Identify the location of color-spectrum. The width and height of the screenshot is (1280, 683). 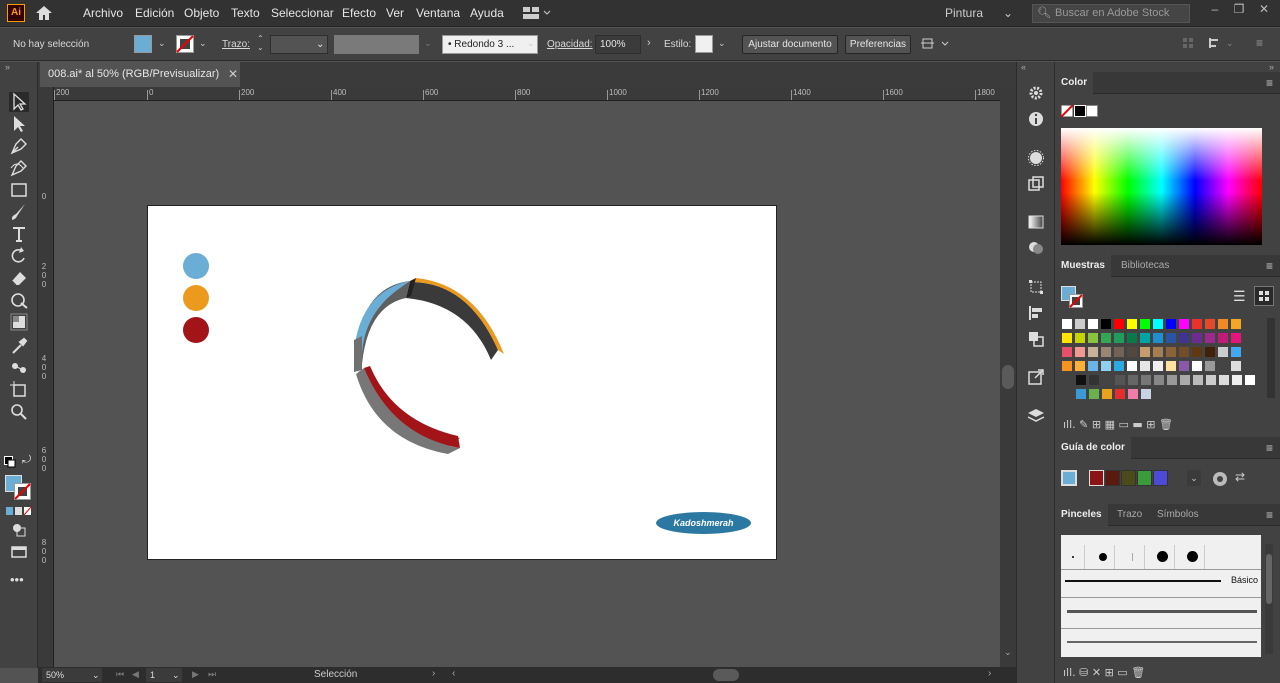
(1161, 186).